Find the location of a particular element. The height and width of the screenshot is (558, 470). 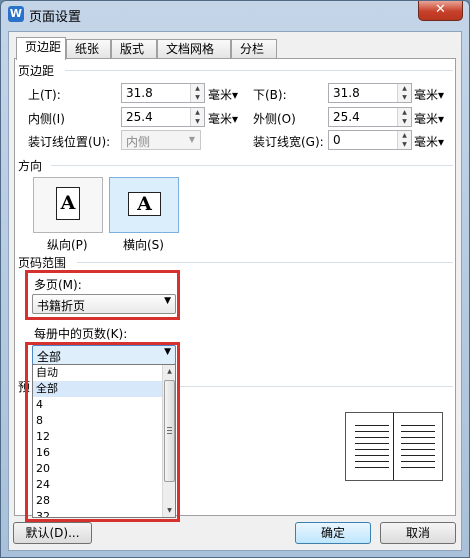

top-margin-unit: 毫米▾ is located at coordinates (223, 94).